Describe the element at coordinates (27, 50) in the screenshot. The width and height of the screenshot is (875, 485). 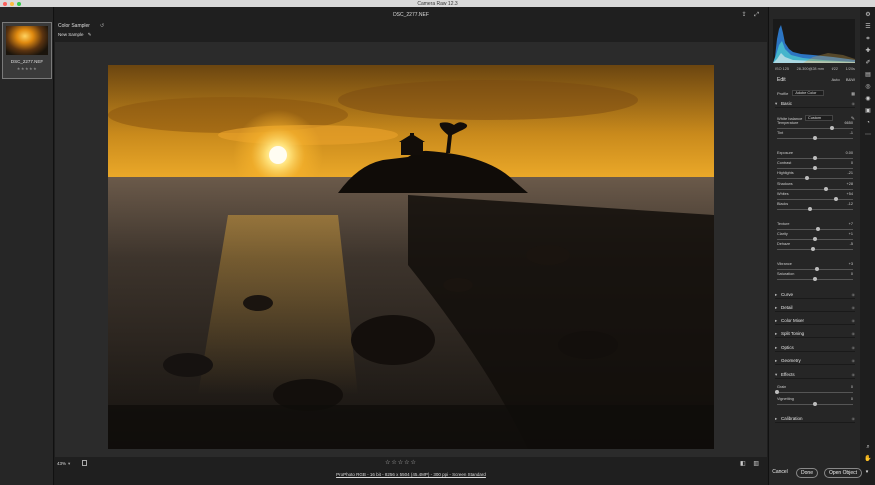
I see `filmstrip-thumbnail: DSC_2277.NEF ★★★★★` at that location.